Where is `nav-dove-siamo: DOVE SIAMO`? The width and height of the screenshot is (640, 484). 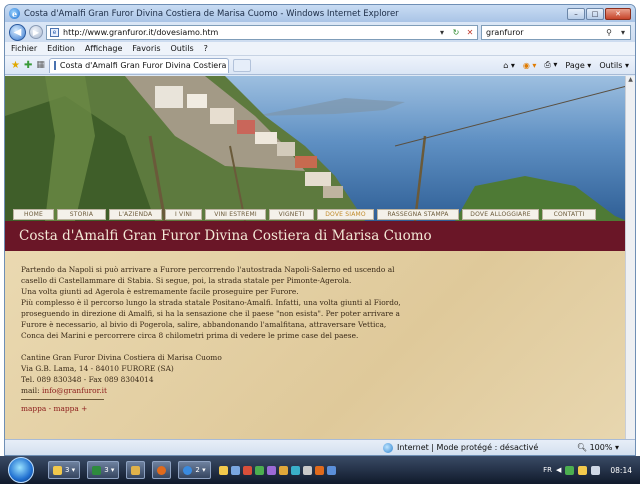 nav-dove-siamo: DOVE SIAMO is located at coordinates (345, 214).